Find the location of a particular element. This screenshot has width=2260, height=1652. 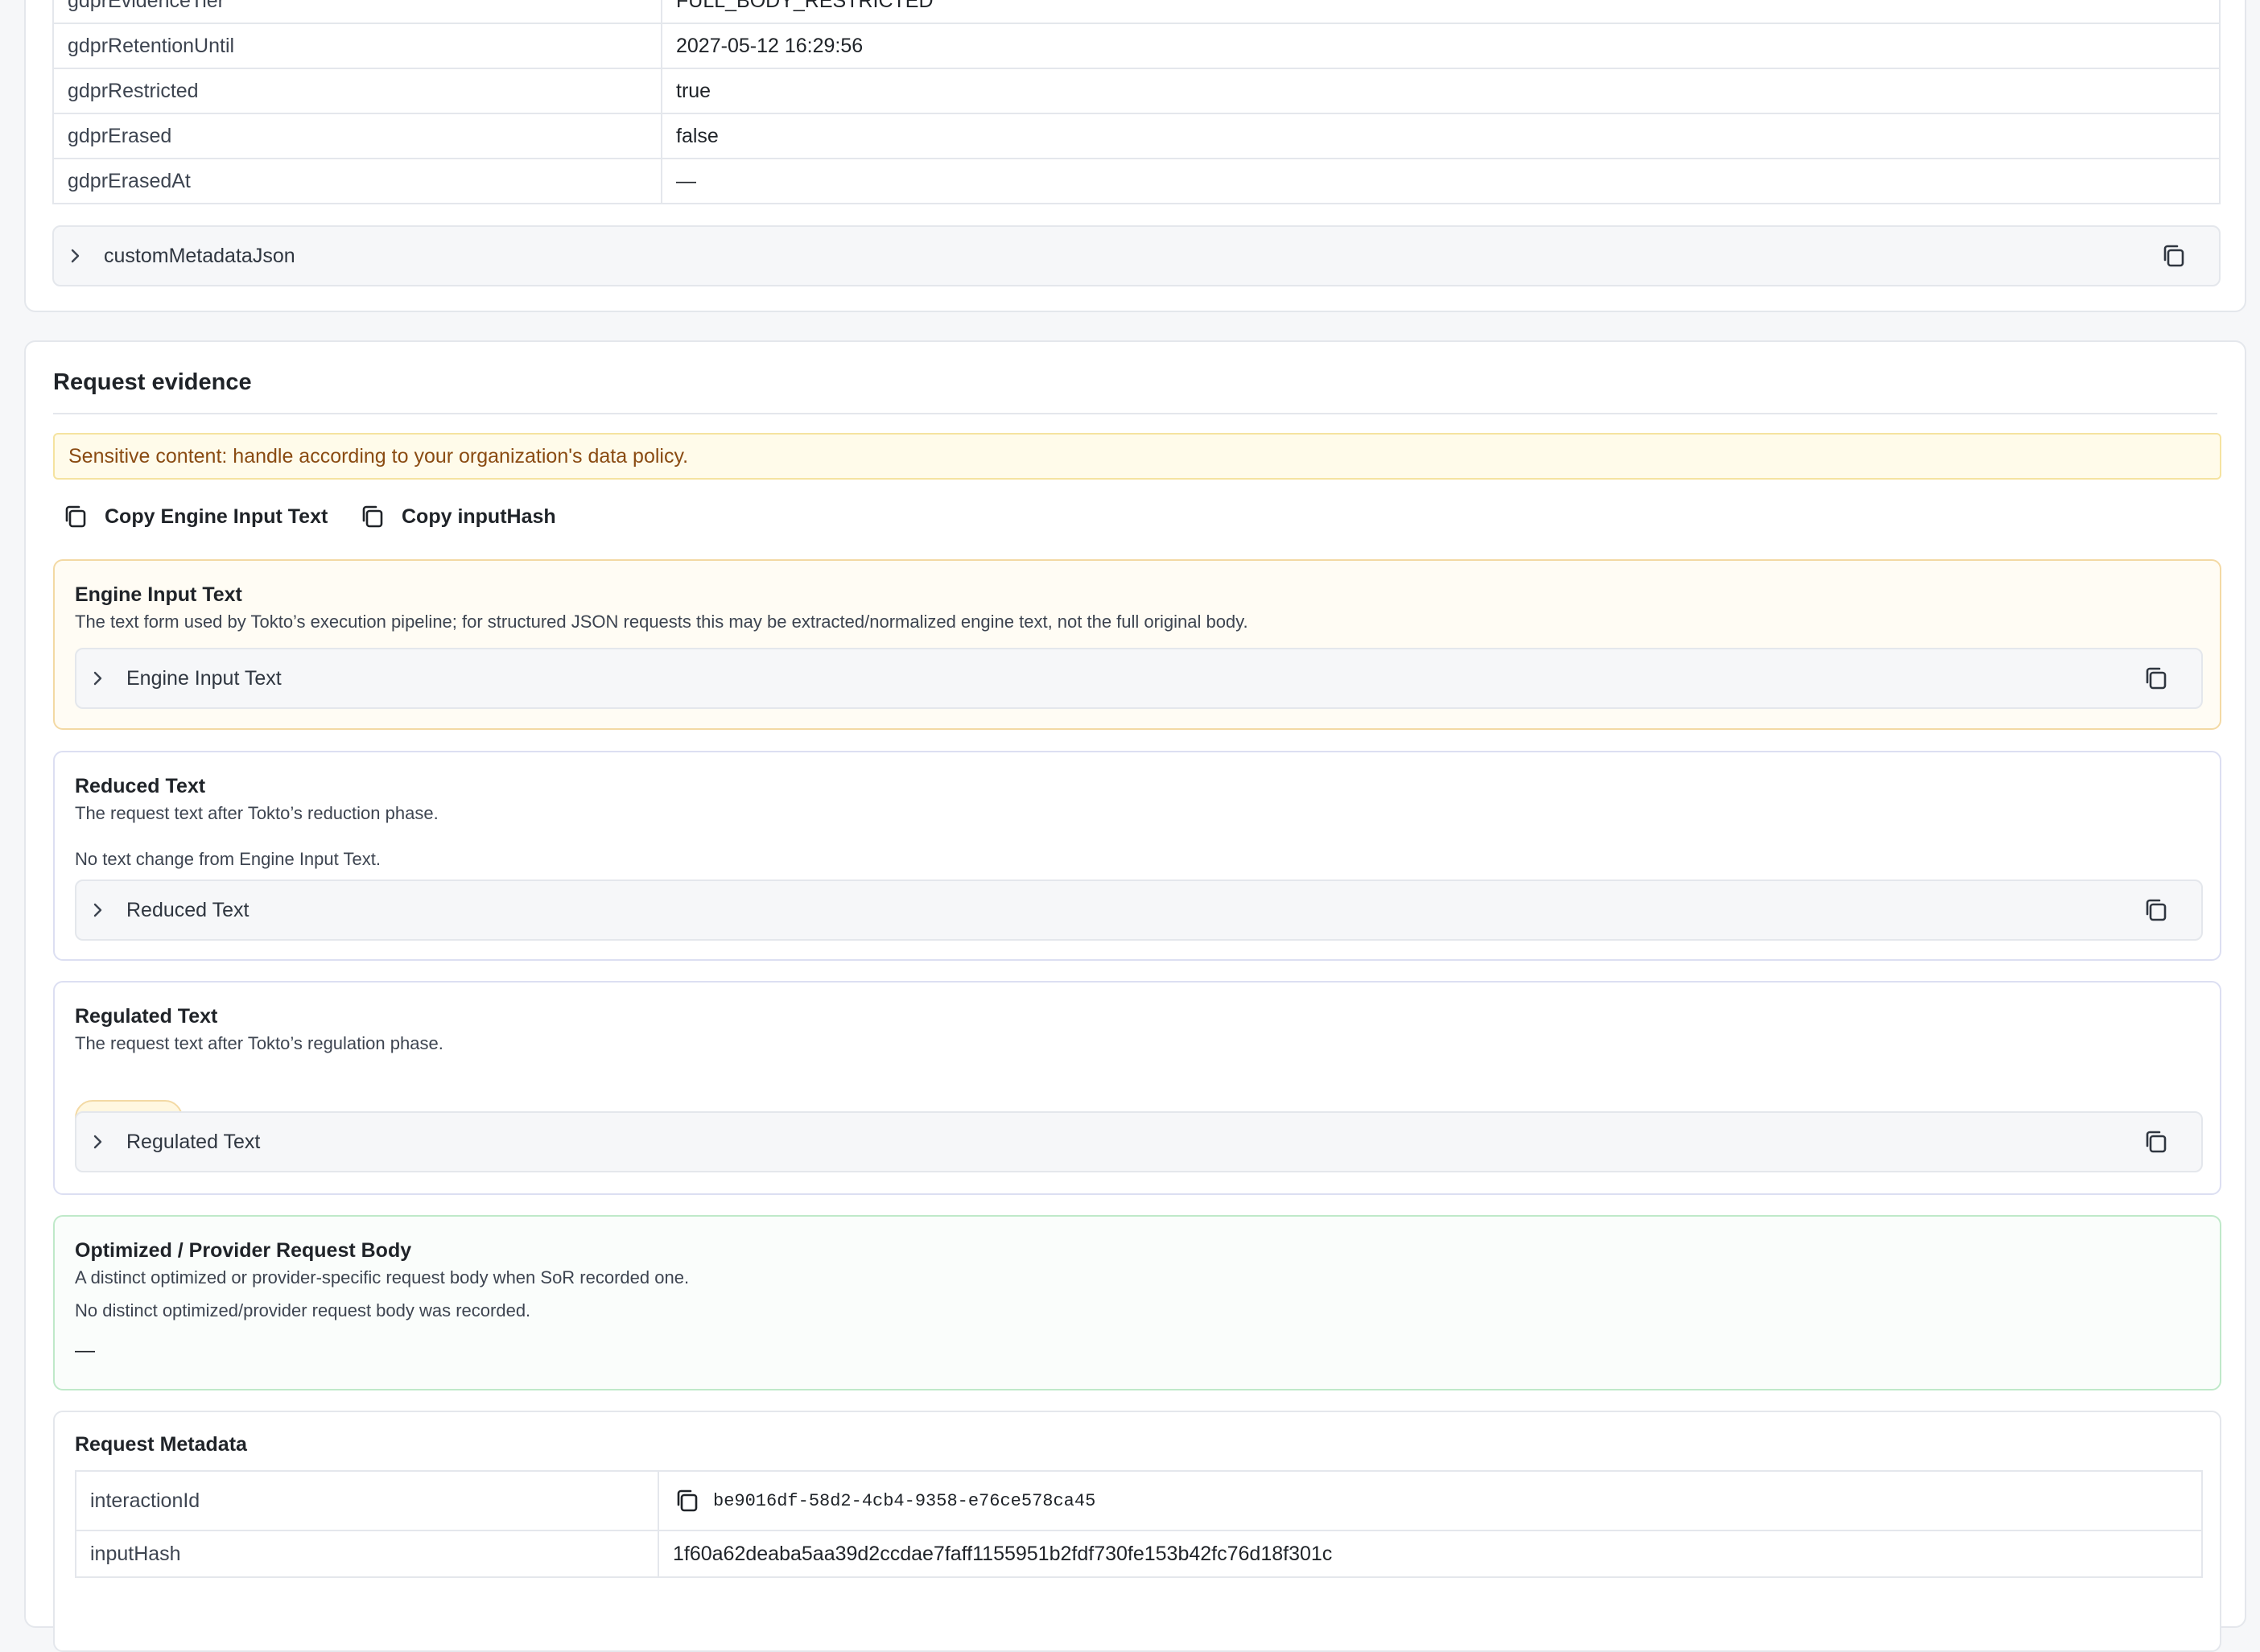

row-key: interactionId is located at coordinates (367, 1500).